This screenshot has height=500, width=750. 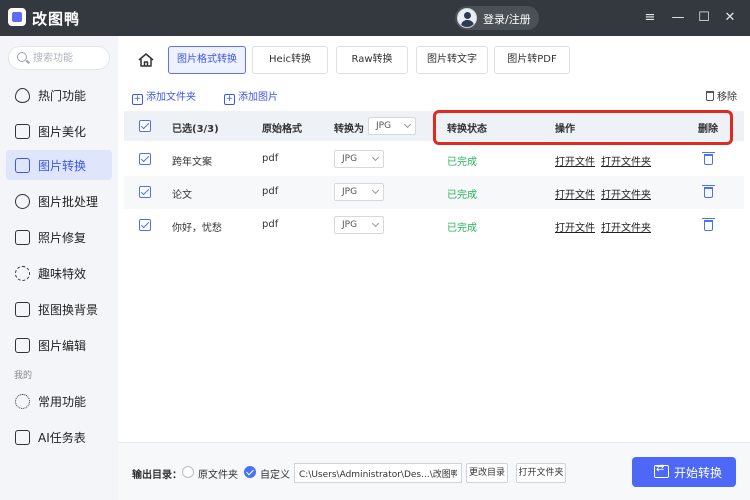 What do you see at coordinates (378, 473) in the screenshot?
I see `output-path-field` at bounding box center [378, 473].